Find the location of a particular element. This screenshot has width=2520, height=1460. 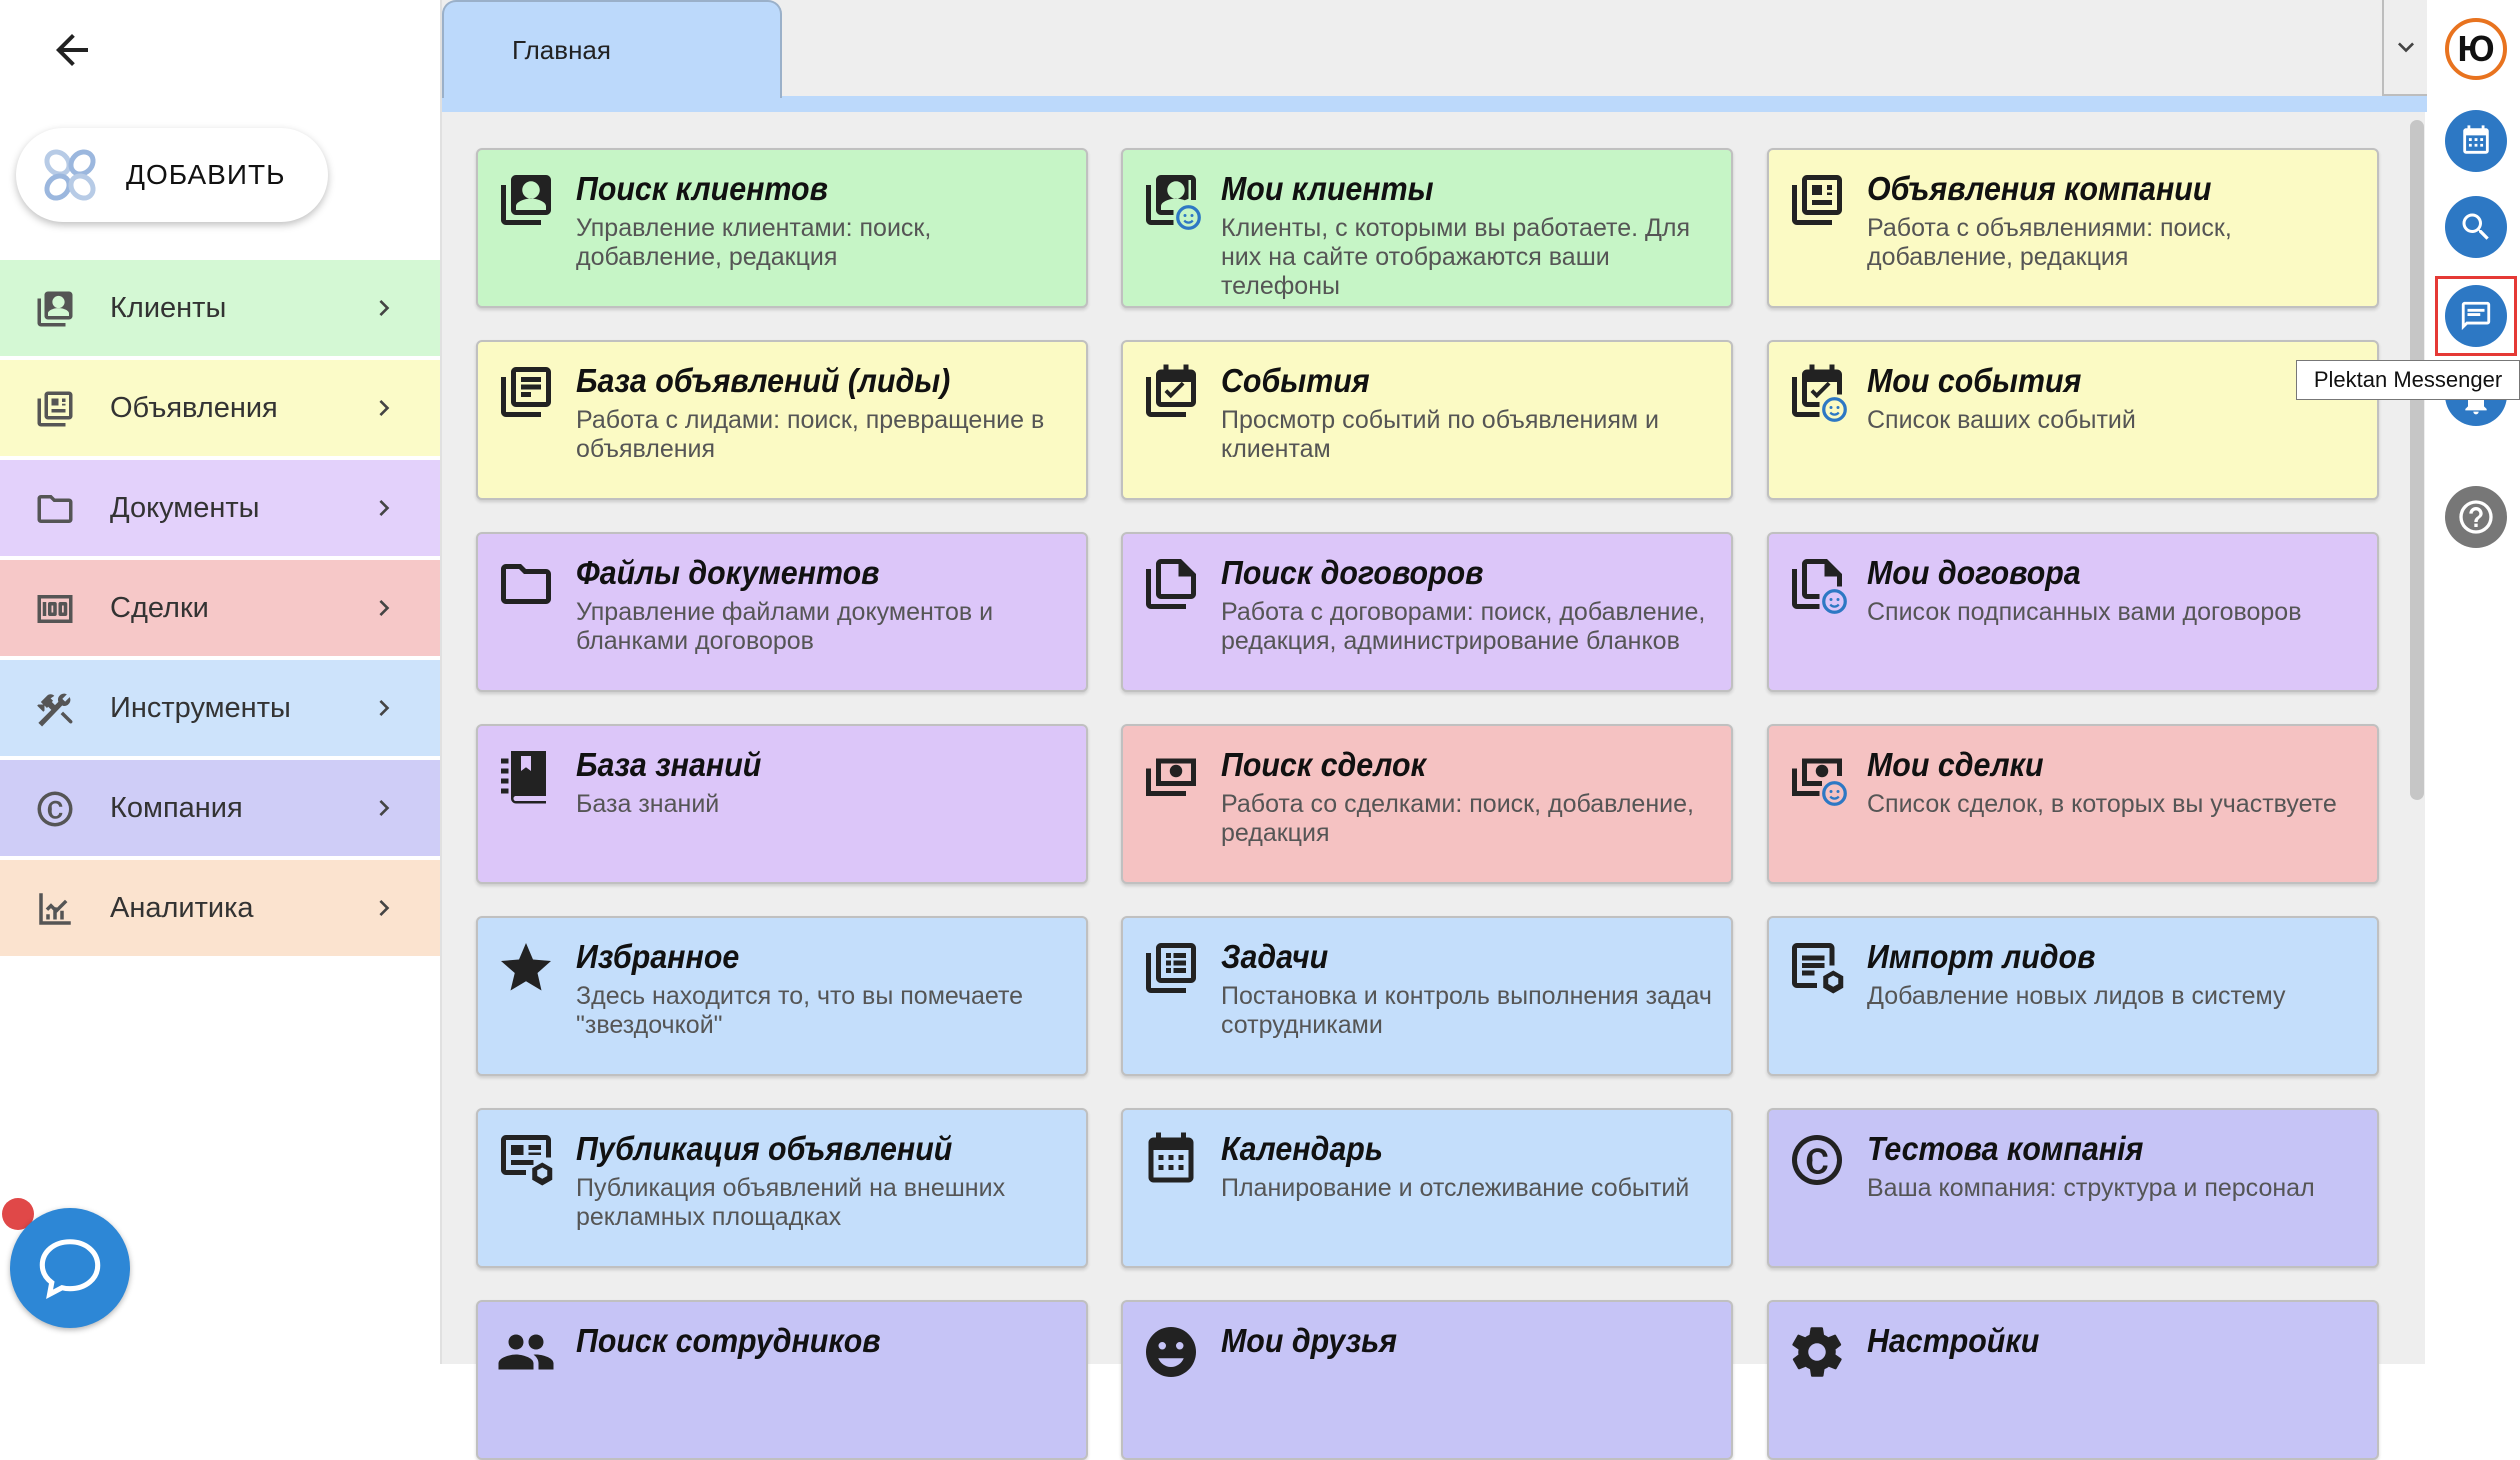

chat-button is located at coordinates (70, 1268).